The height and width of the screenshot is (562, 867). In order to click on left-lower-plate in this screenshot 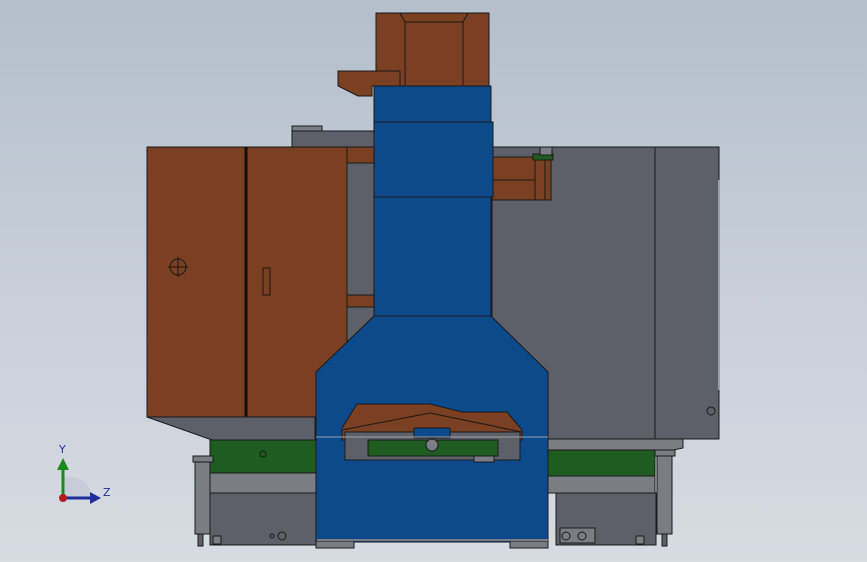, I will do `click(263, 483)`.